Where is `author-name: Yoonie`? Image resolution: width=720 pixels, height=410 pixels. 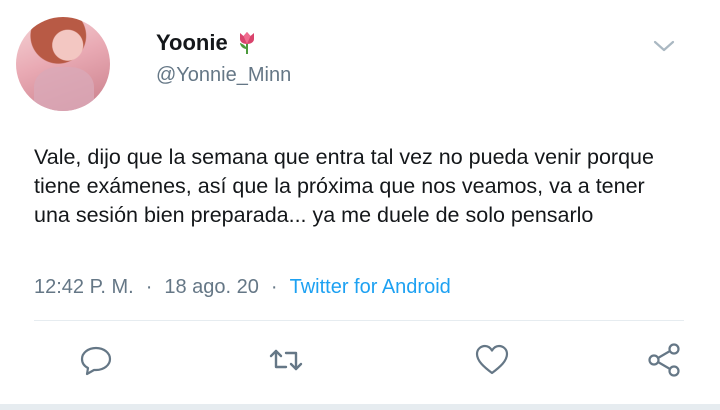 author-name: Yoonie is located at coordinates (192, 43).